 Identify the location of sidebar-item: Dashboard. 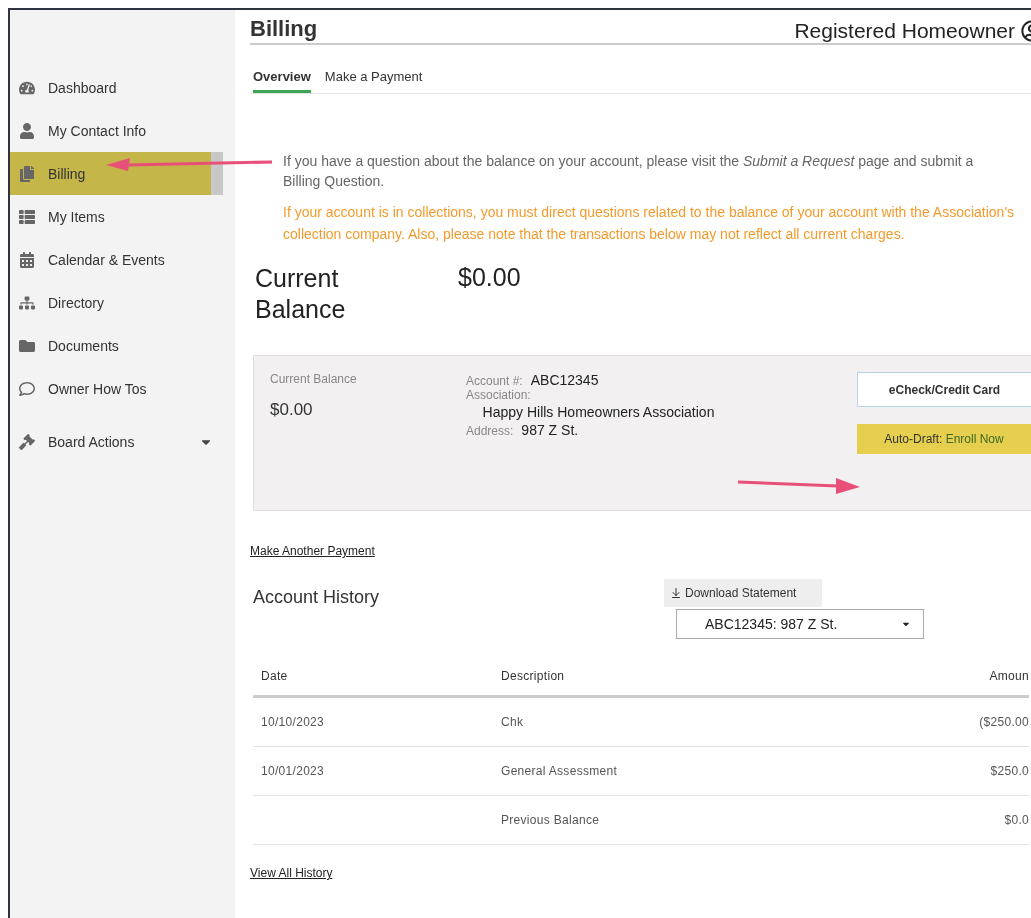
(122, 87).